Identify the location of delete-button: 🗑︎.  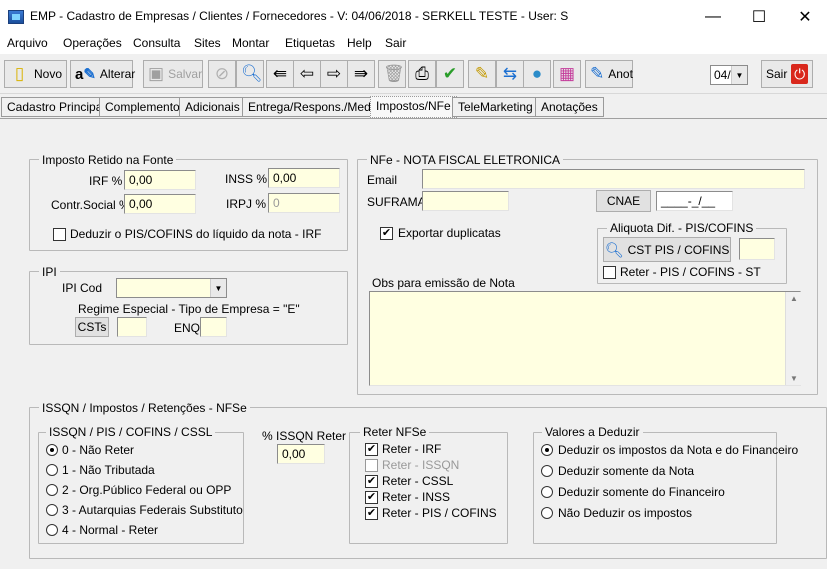
(392, 74).